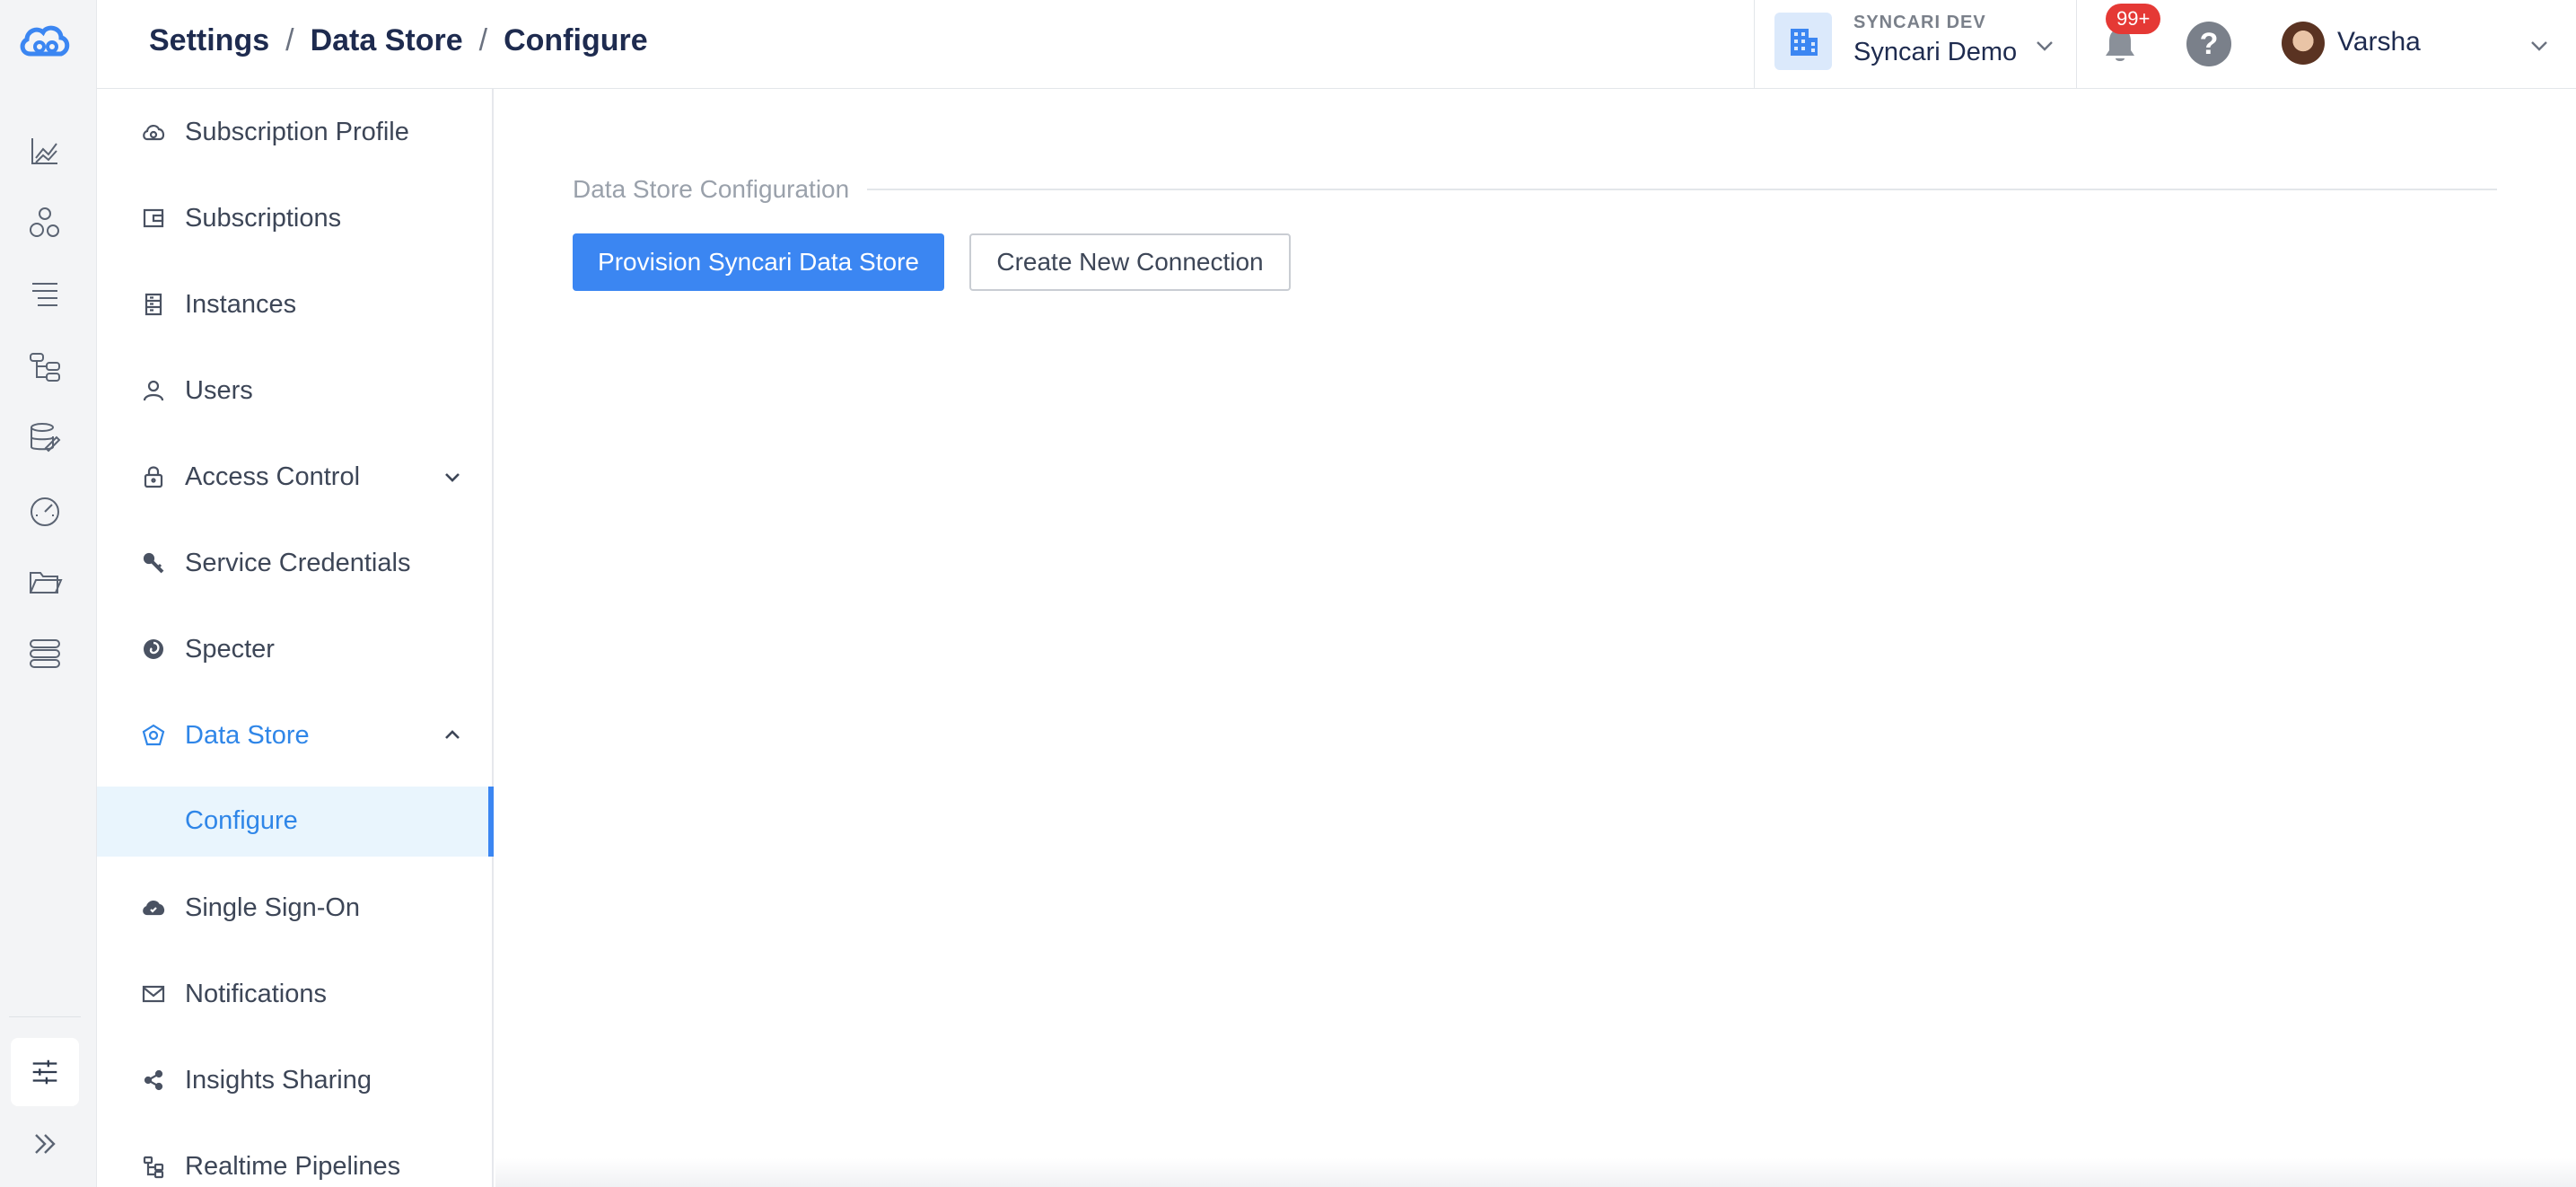  I want to click on syncari-logo-icon, so click(45, 41).